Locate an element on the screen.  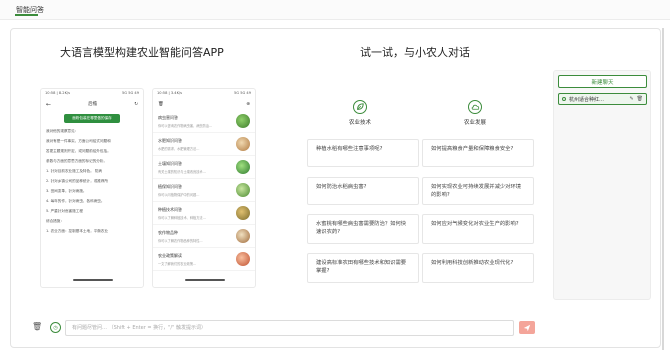
item-title: 植保知识问答 is located at coordinates (170, 186).